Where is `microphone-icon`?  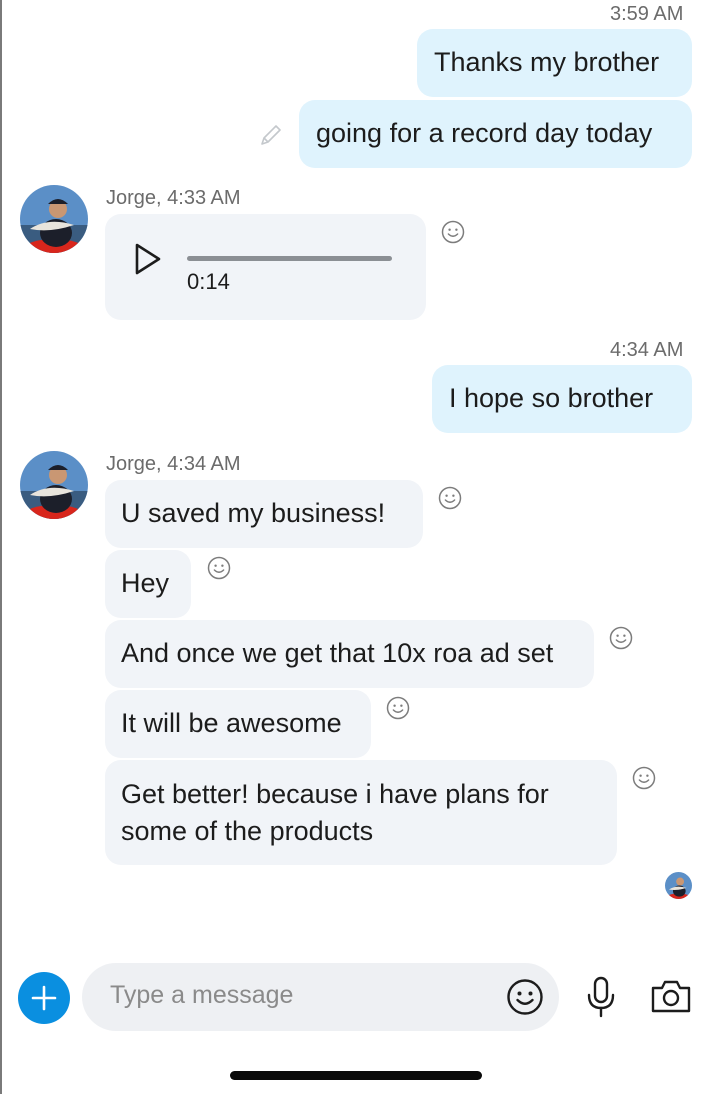 microphone-icon is located at coordinates (601, 997).